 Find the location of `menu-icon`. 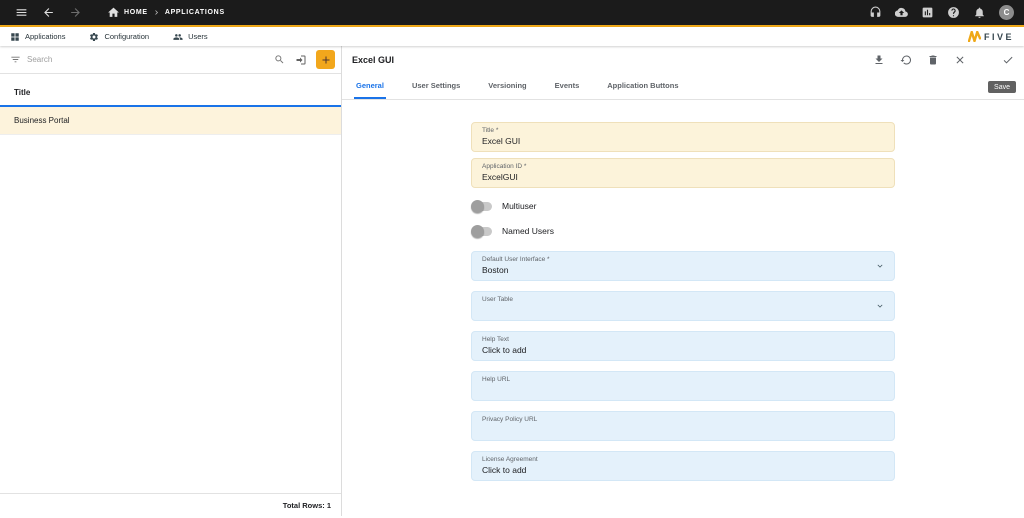

menu-icon is located at coordinates (21, 12).